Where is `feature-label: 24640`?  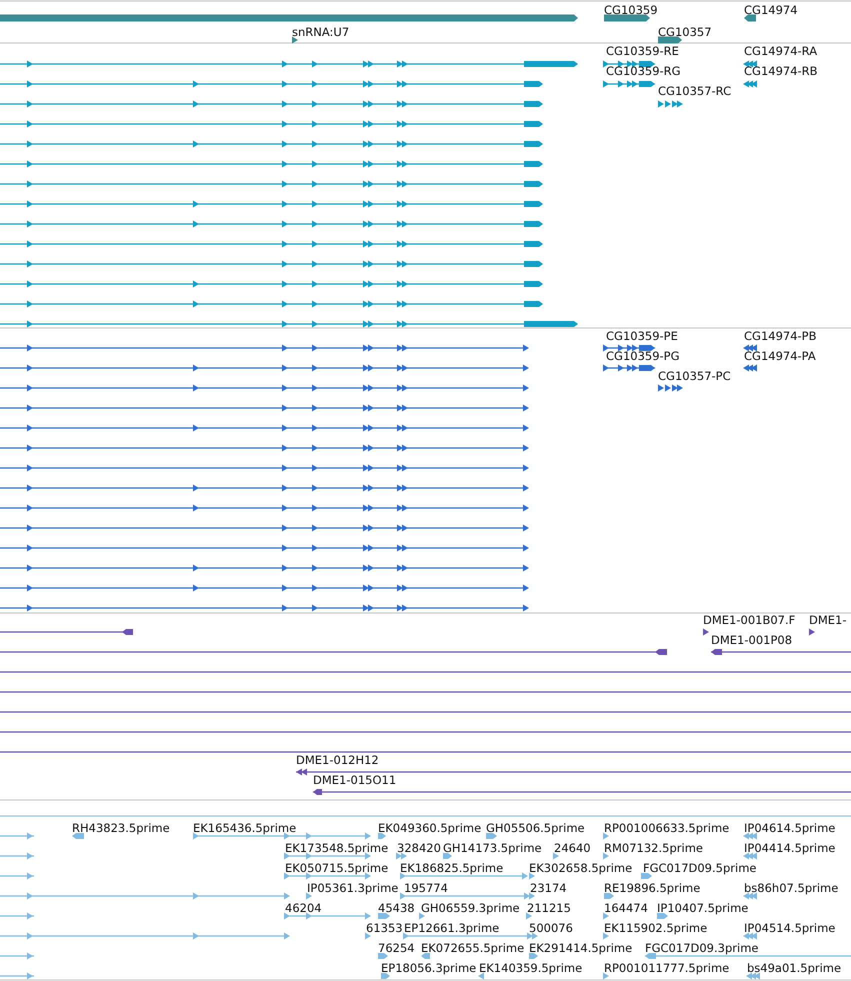 feature-label: 24640 is located at coordinates (572, 848).